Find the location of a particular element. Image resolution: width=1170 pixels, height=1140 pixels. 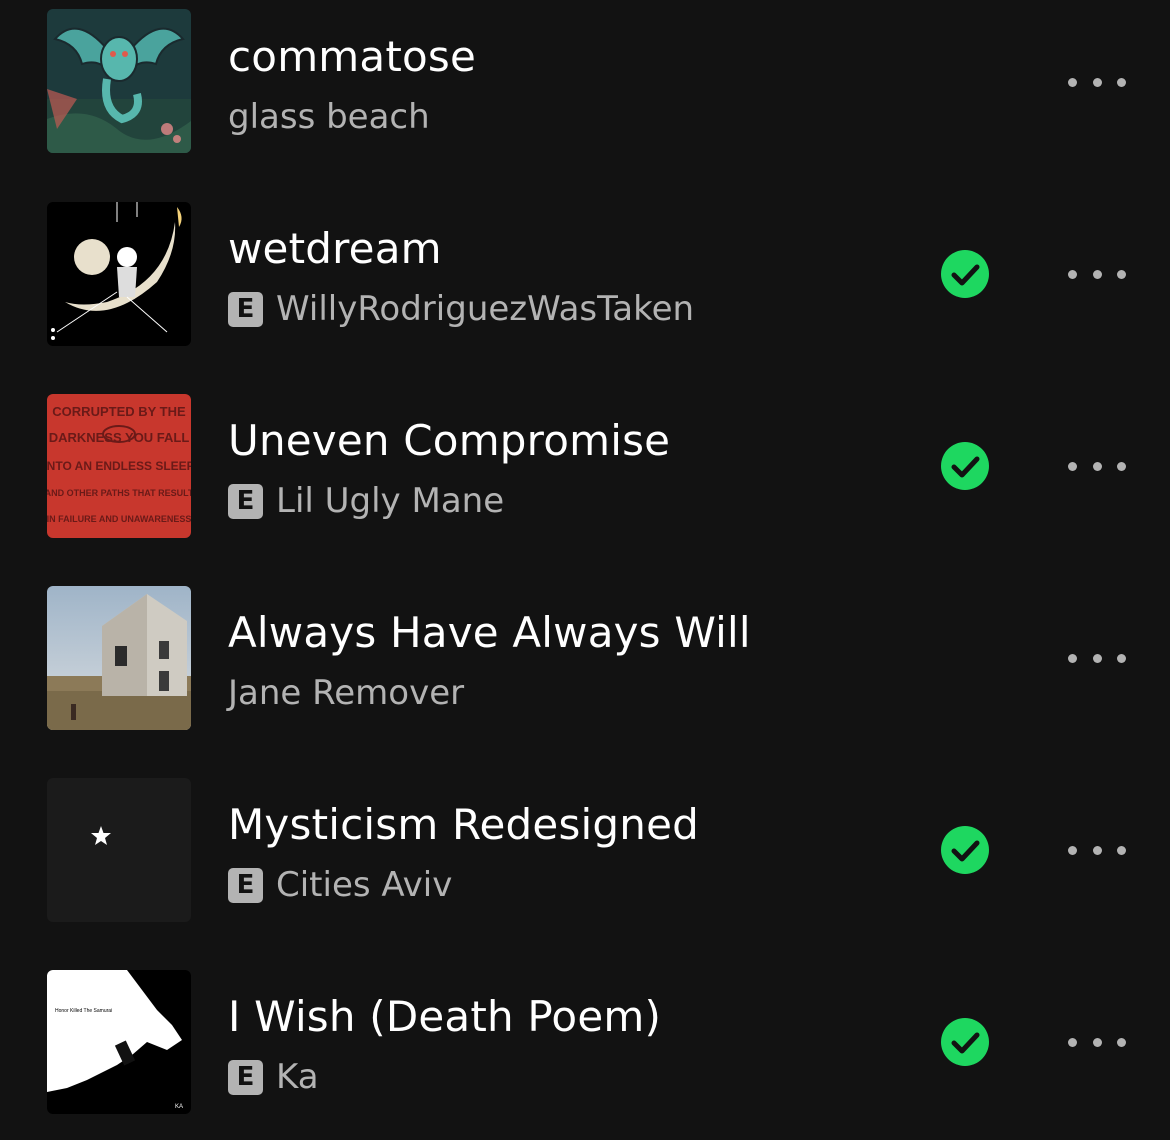

track-title: Uneven Compromise is located at coordinates (449, 440).